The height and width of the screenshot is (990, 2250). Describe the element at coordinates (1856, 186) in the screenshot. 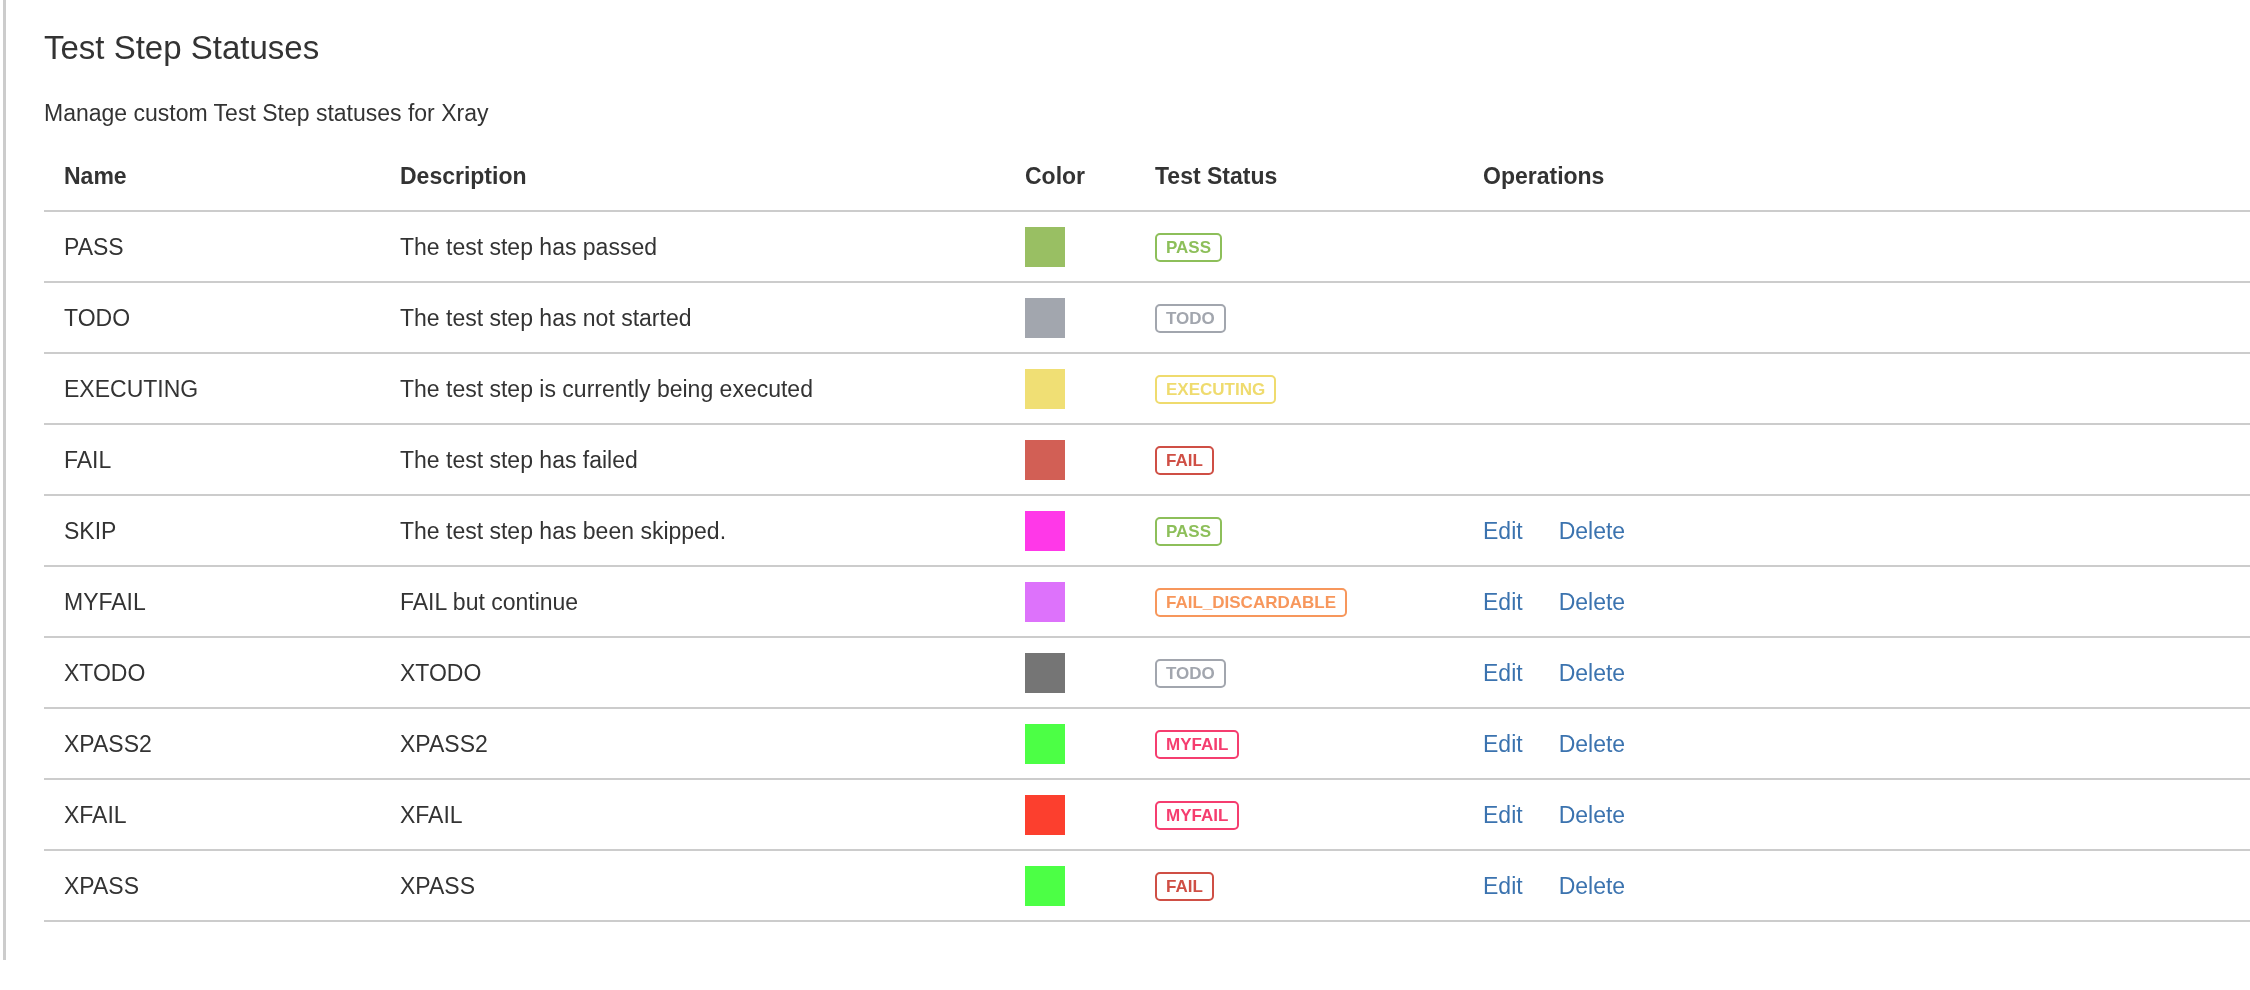

I see `column-header: Operations` at that location.